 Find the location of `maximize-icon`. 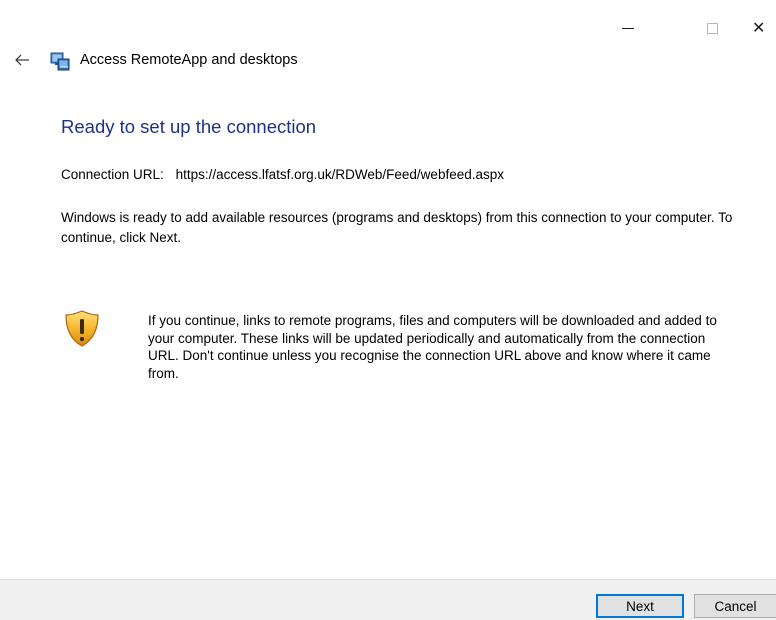

maximize-icon is located at coordinates (712, 28).